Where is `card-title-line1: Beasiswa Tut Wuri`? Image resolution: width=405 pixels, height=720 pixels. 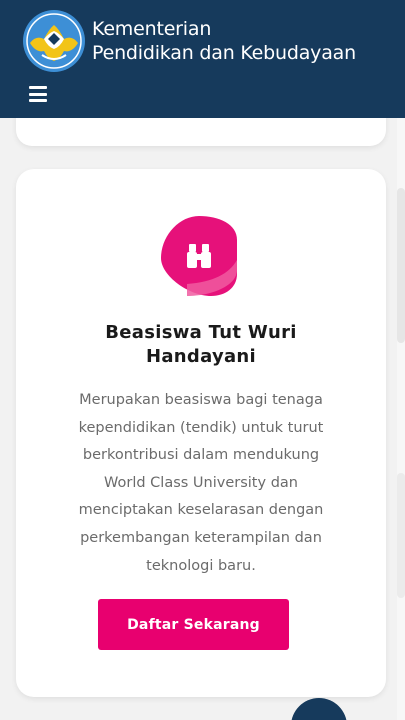
card-title-line1: Beasiswa Tut Wuri is located at coordinates (201, 332).